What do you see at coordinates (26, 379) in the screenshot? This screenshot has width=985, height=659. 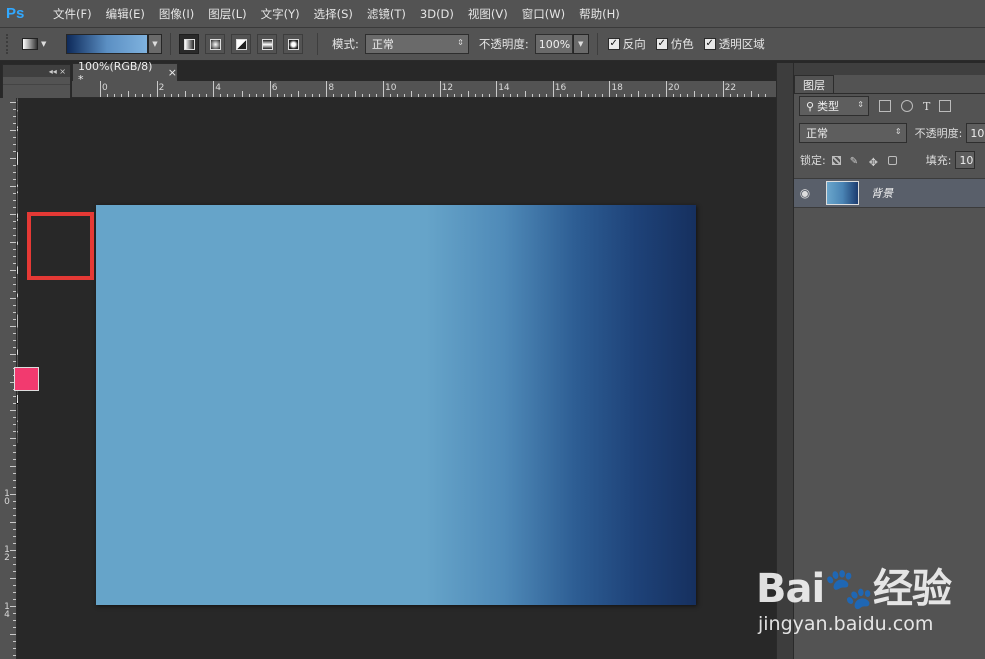 I see `foreground-color-swatch` at bounding box center [26, 379].